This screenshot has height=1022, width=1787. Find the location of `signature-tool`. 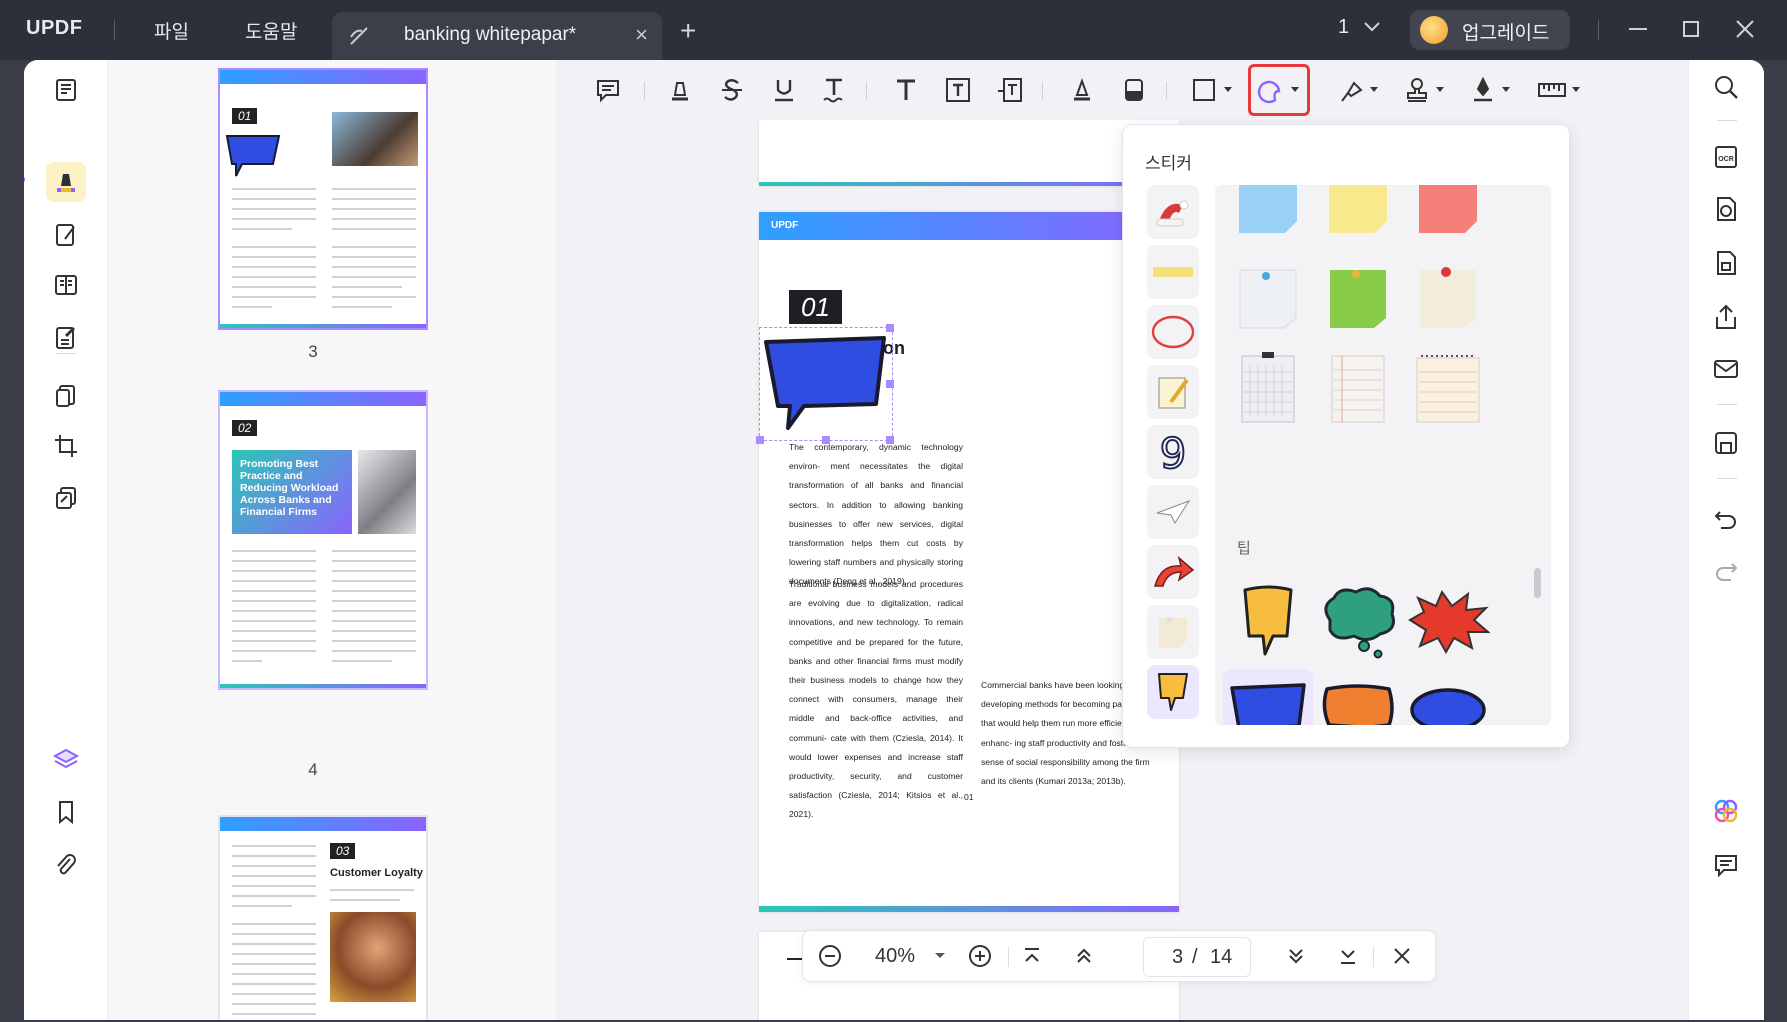

signature-tool is located at coordinates (1492, 90).